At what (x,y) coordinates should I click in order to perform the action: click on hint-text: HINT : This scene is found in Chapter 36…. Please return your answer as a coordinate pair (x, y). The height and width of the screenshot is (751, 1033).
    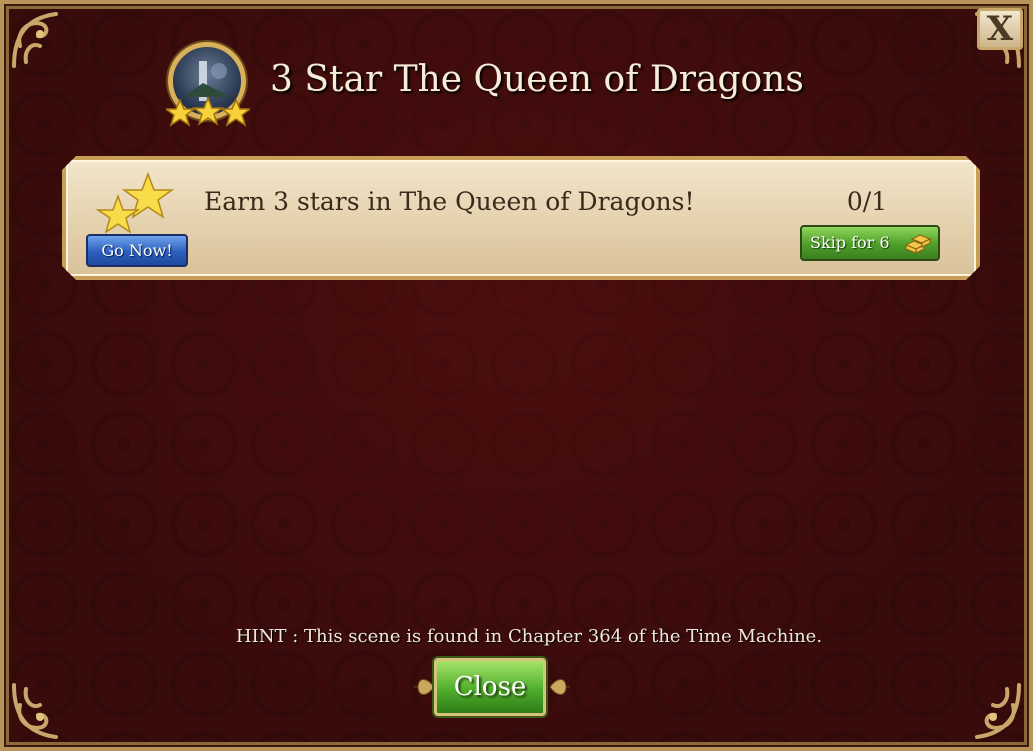
    Looking at the image, I should click on (529, 636).